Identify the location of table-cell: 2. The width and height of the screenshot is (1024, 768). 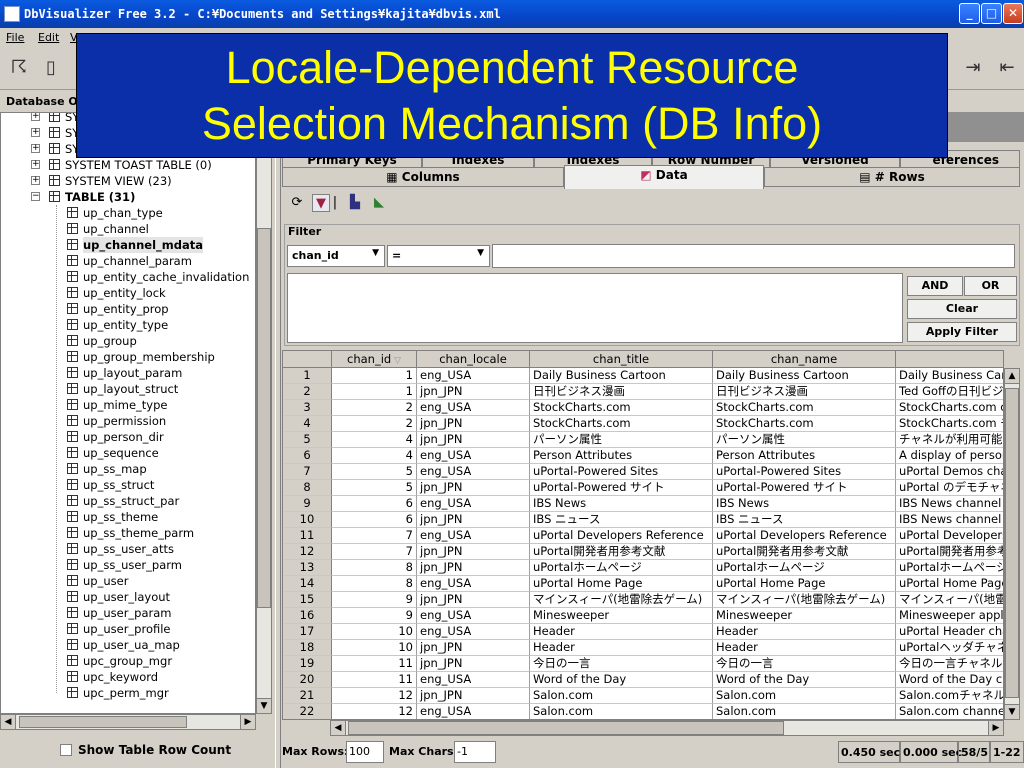
(374, 408).